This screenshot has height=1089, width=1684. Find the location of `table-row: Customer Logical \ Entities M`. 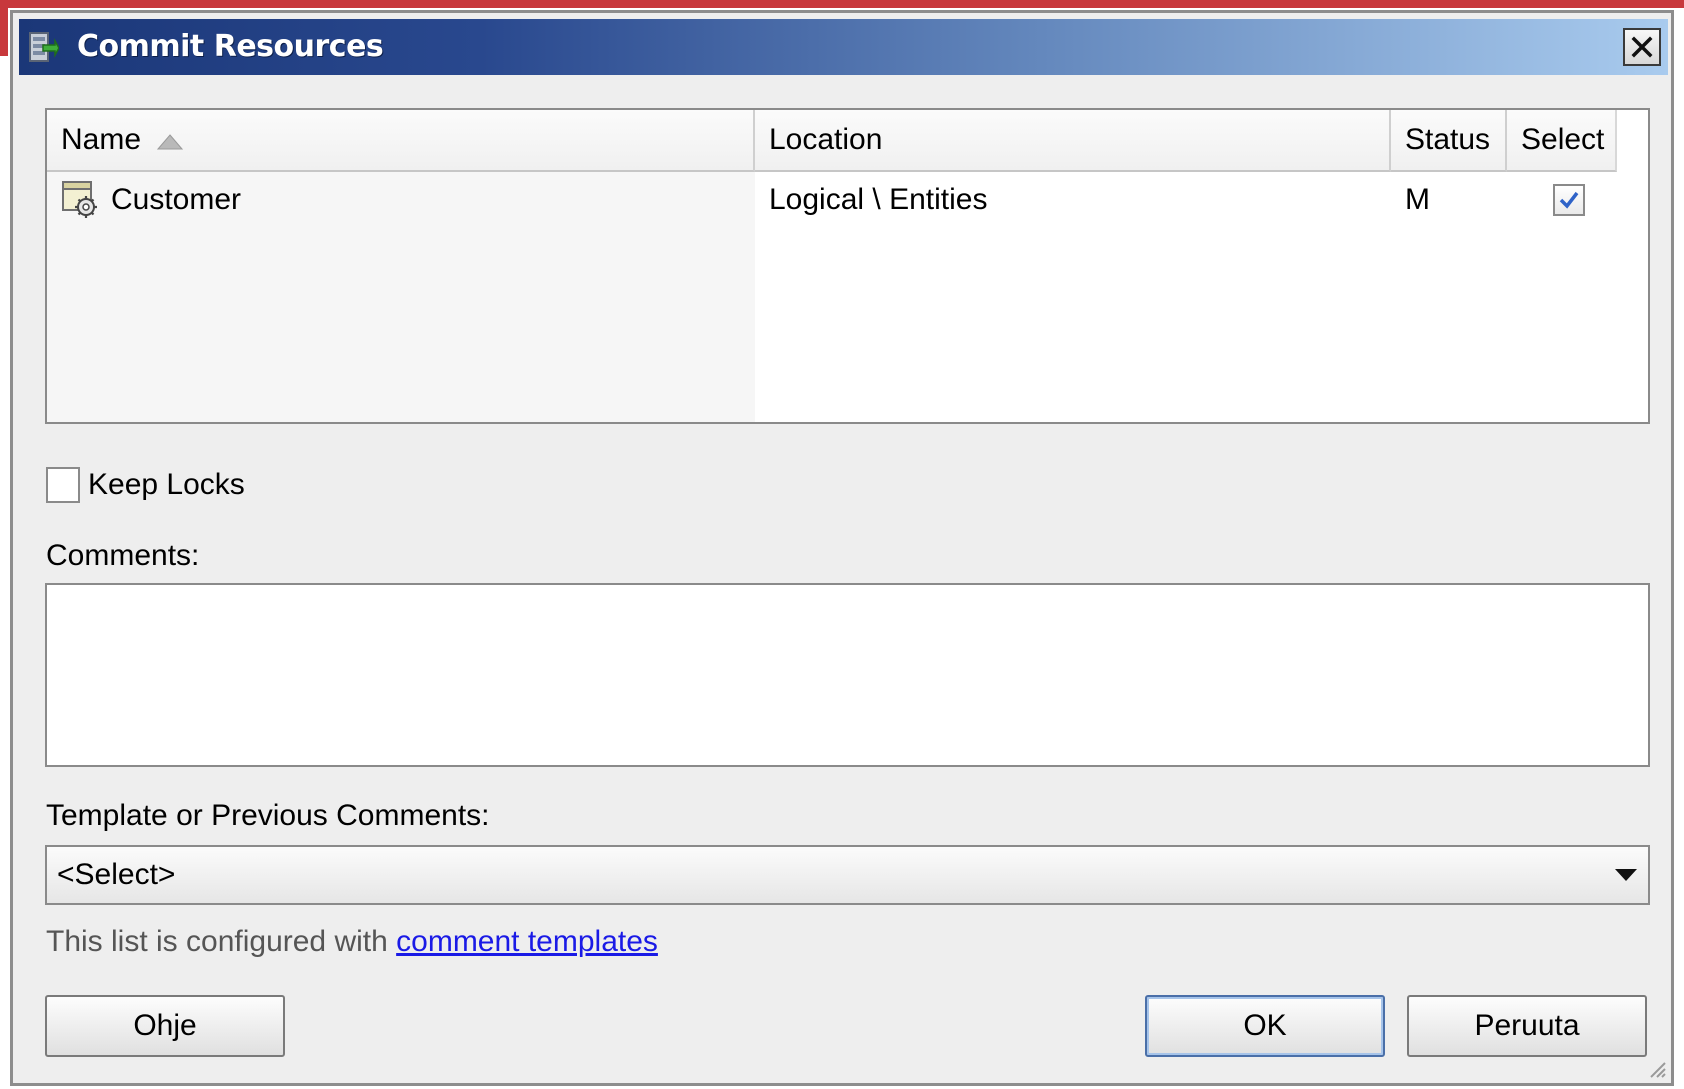

table-row: Customer Logical \ Entities M is located at coordinates (832, 200).